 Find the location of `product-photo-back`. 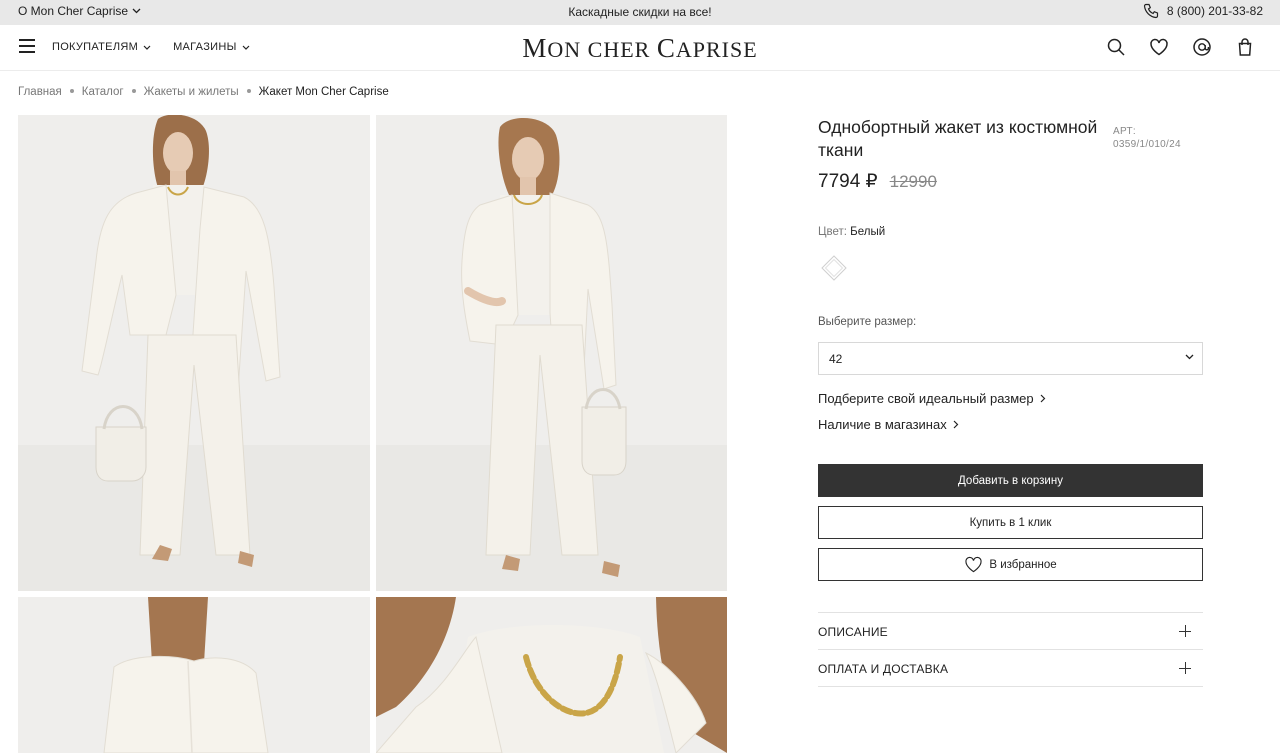

product-photo-back is located at coordinates (194, 675).